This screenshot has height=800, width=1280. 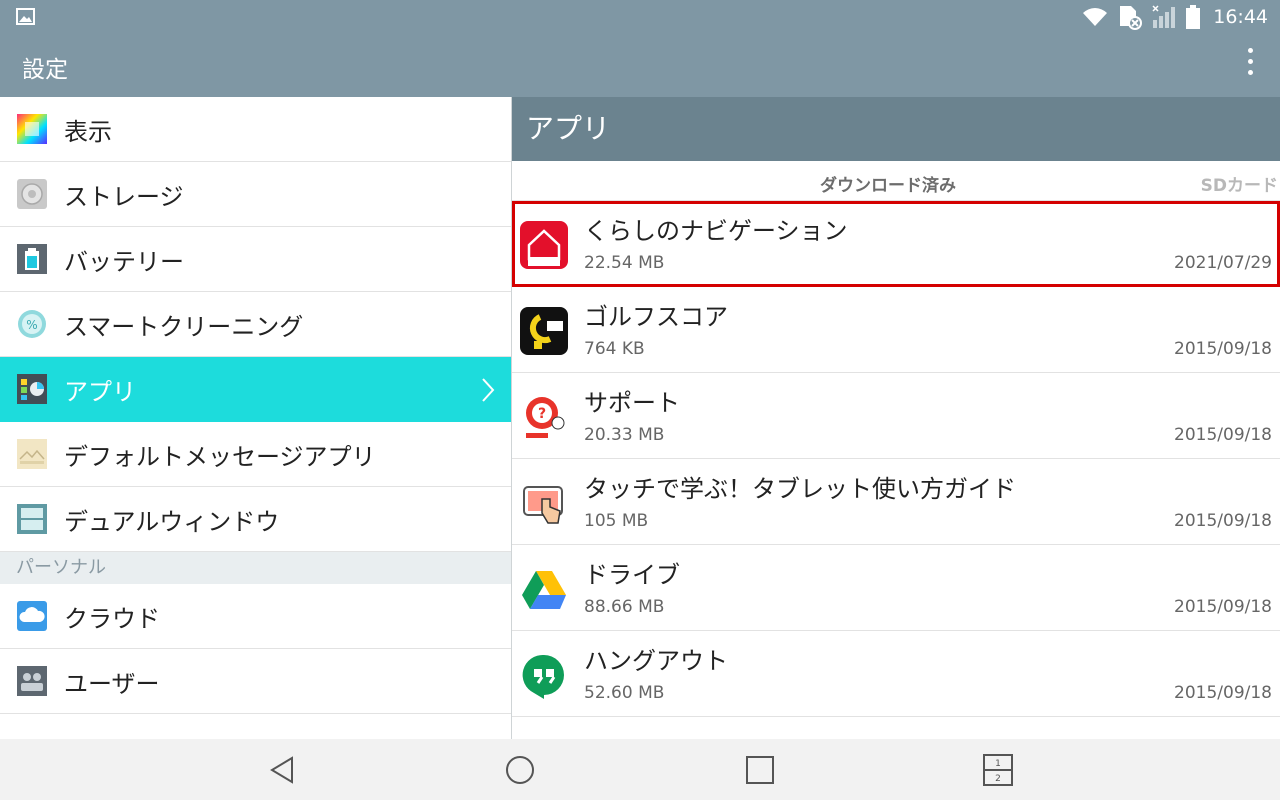 What do you see at coordinates (1240, 17) in the screenshot?
I see `status-time: 16:44` at bounding box center [1240, 17].